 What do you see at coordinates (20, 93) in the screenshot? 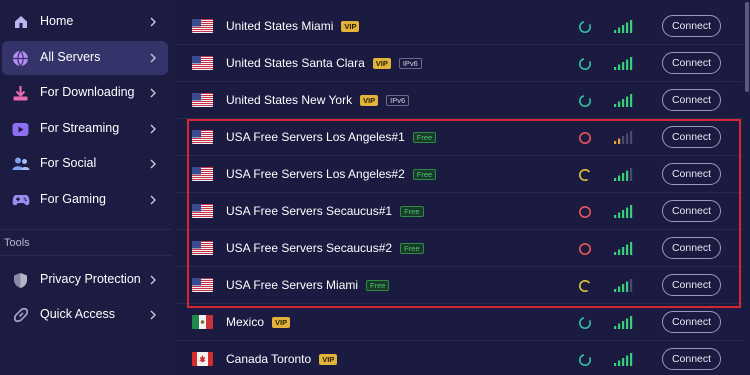
I see `download-icon` at bounding box center [20, 93].